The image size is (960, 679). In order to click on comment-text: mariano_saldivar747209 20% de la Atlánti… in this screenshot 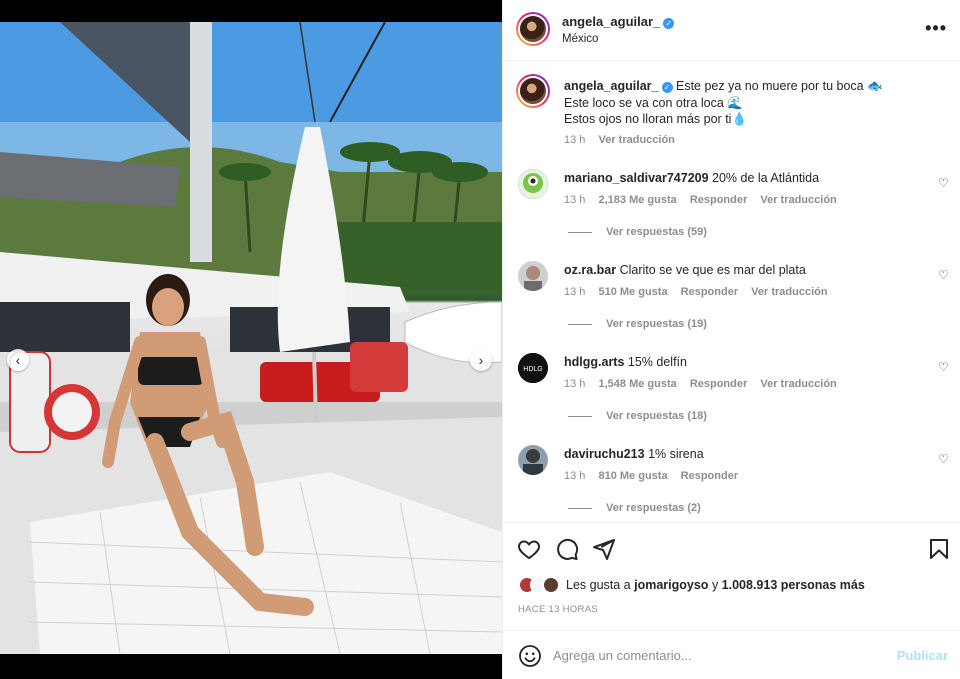, I will do `click(691, 178)`.